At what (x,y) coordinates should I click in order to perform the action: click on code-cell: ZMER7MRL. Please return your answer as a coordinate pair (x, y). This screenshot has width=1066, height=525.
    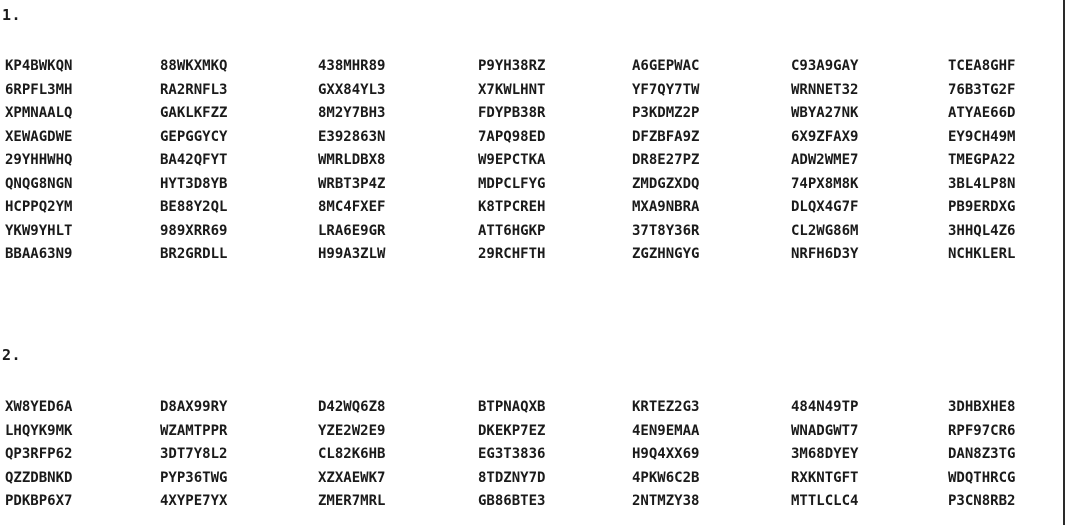
    Looking at the image, I should click on (352, 501).